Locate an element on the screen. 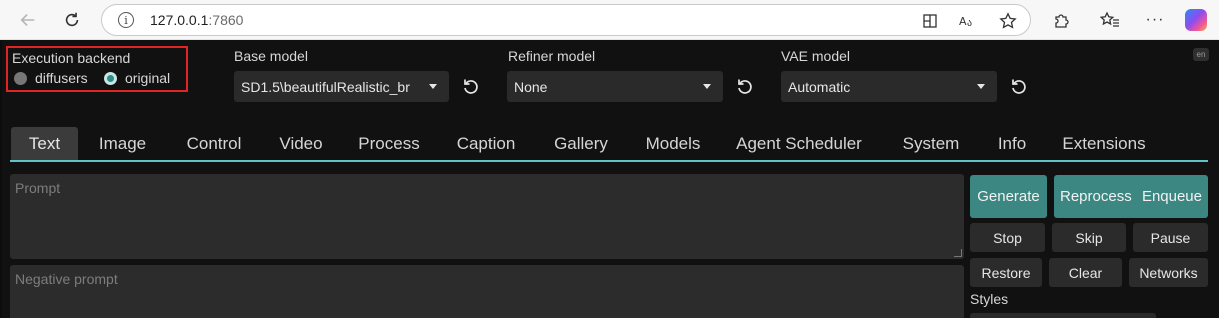 Image resolution: width=1219 pixels, height=318 pixels. refiner-model-label: Refiner model is located at coordinates (552, 56).